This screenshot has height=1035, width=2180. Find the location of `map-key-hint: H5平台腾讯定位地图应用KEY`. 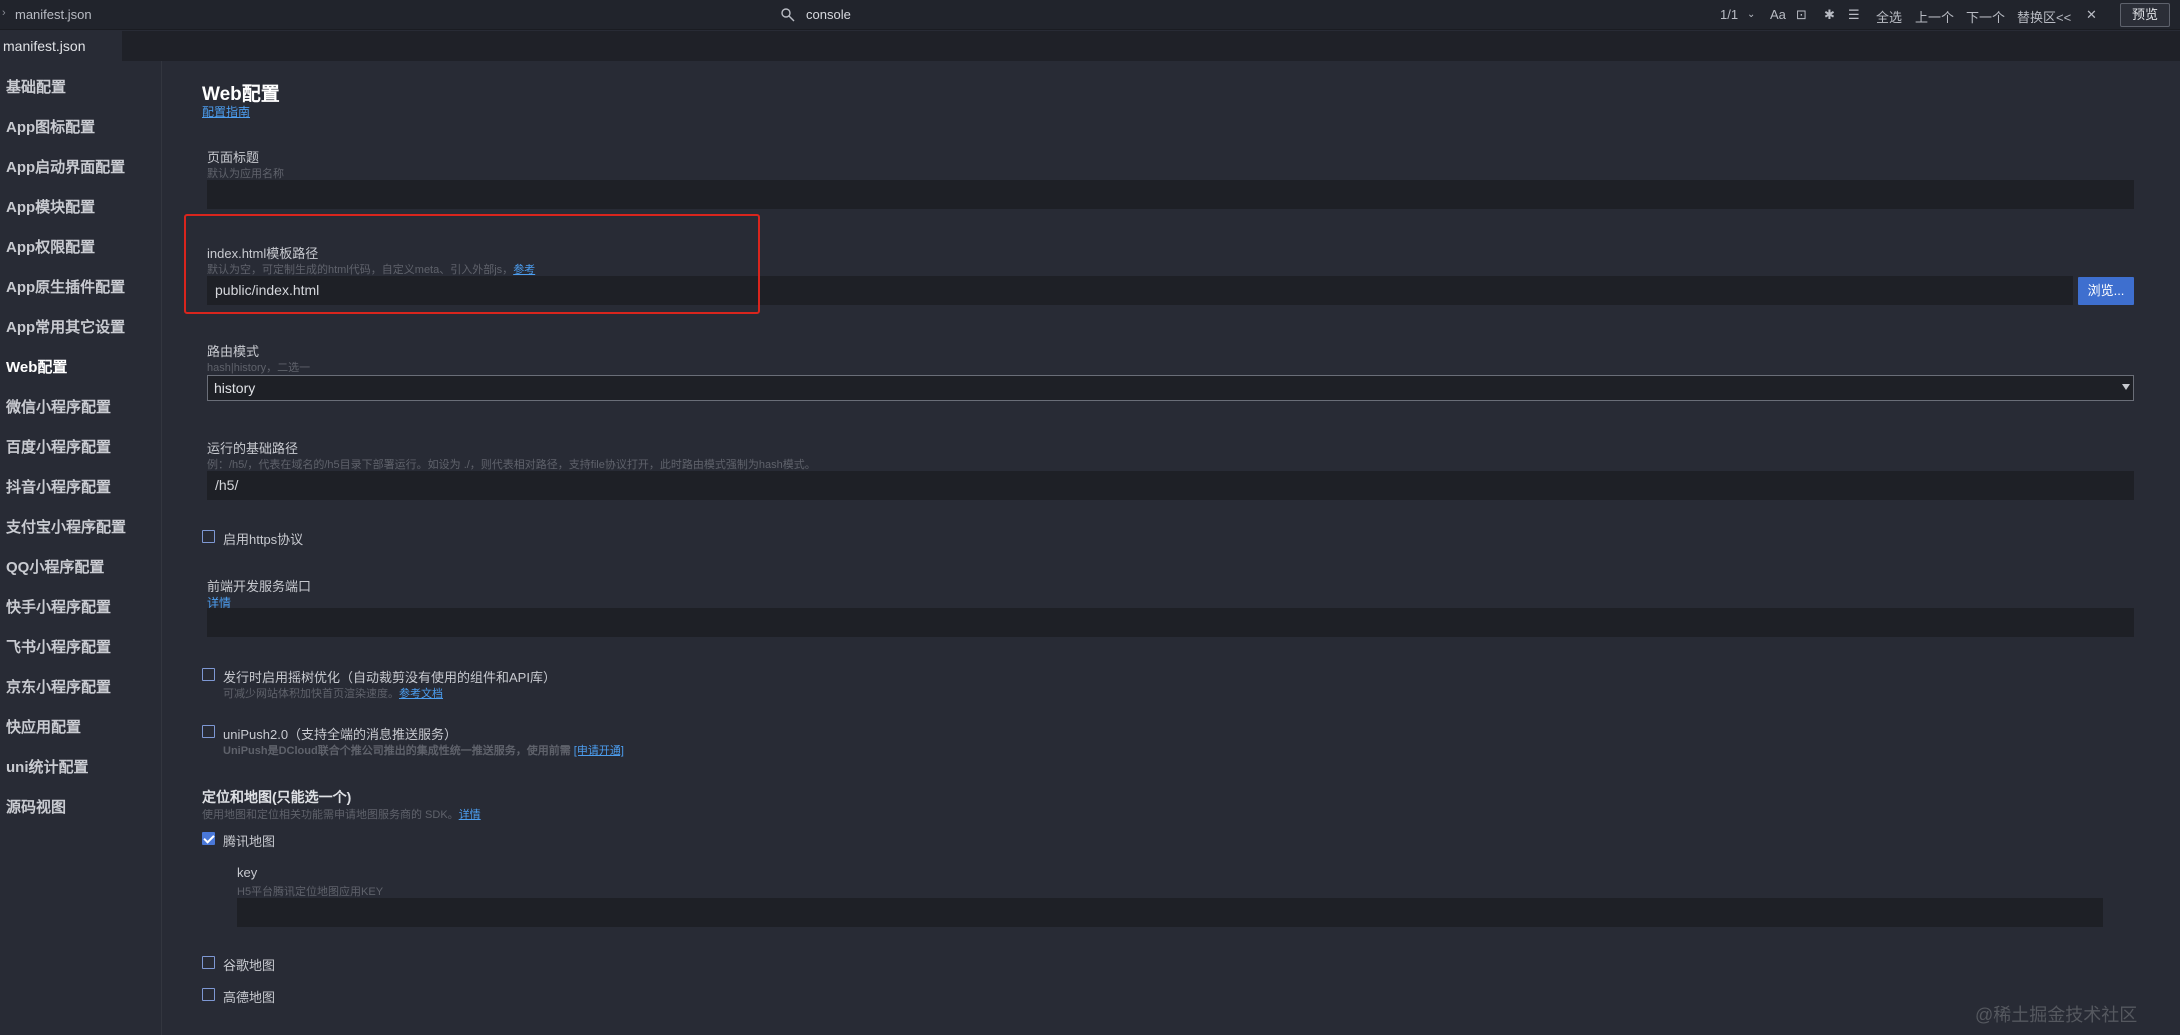

map-key-hint: H5平台腾讯定位地图应用KEY is located at coordinates (310, 892).